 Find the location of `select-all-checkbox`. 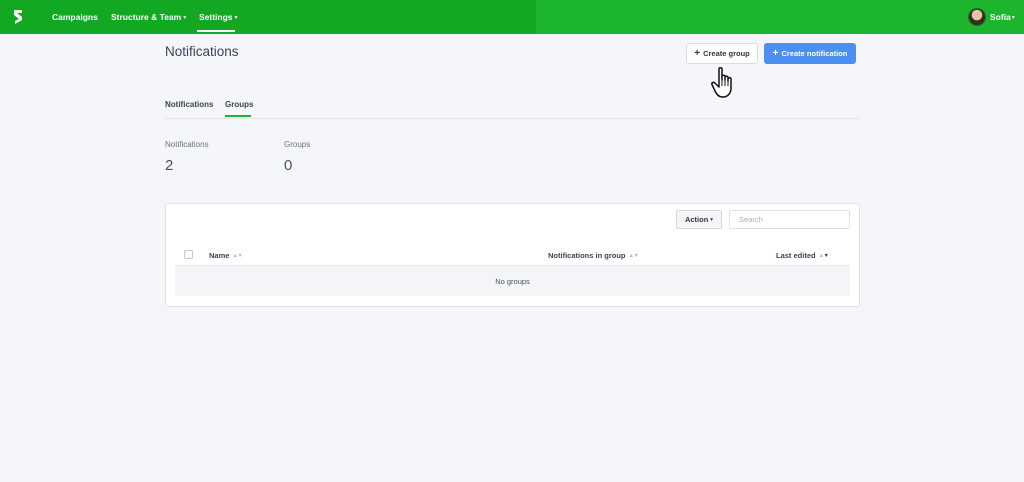

select-all-checkbox is located at coordinates (188, 254).